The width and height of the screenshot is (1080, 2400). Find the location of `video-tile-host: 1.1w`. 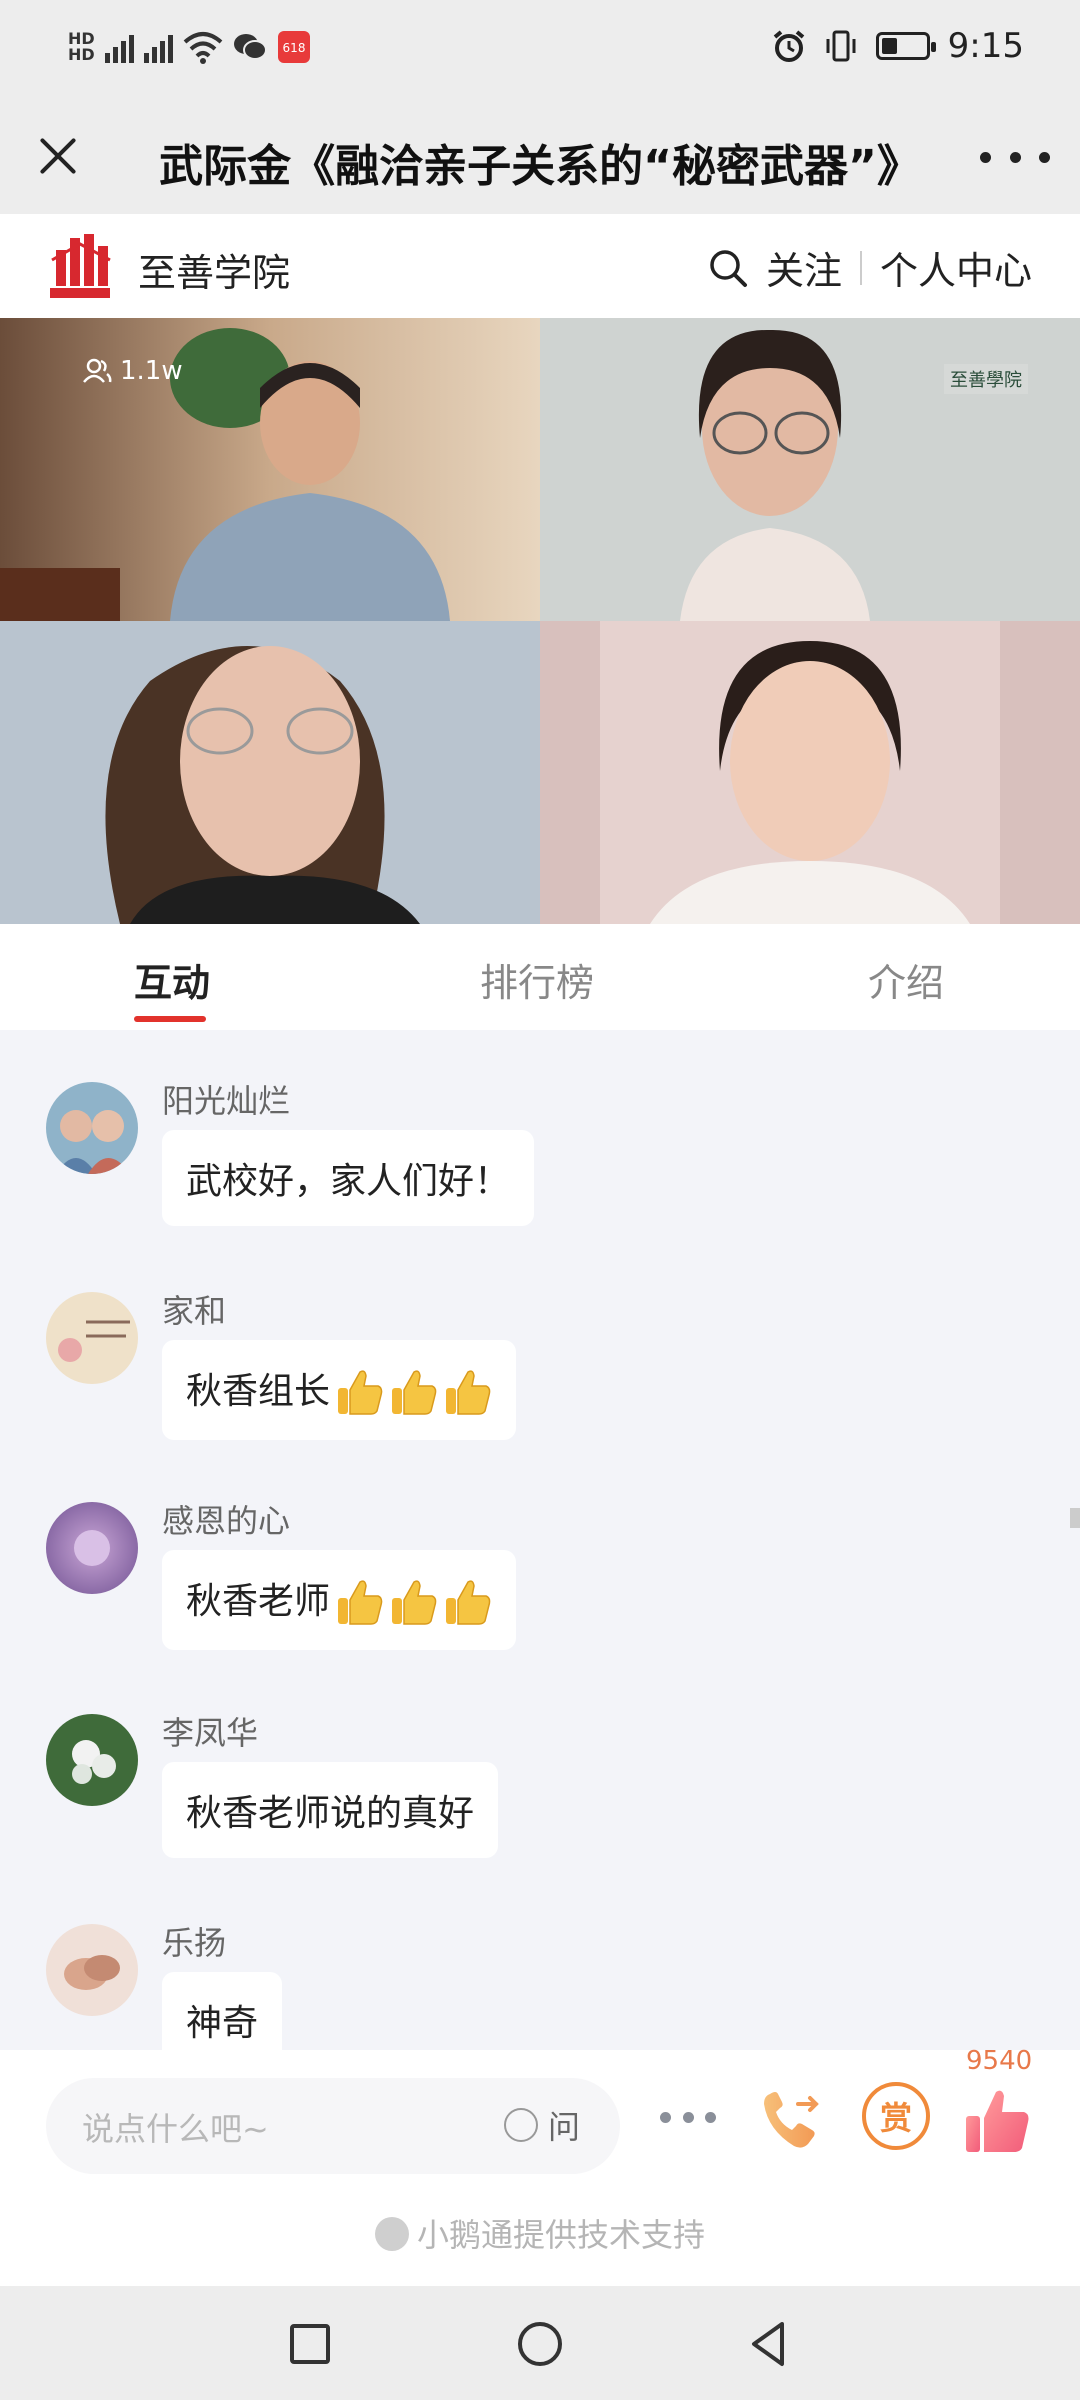

video-tile-host: 1.1w is located at coordinates (270, 469).